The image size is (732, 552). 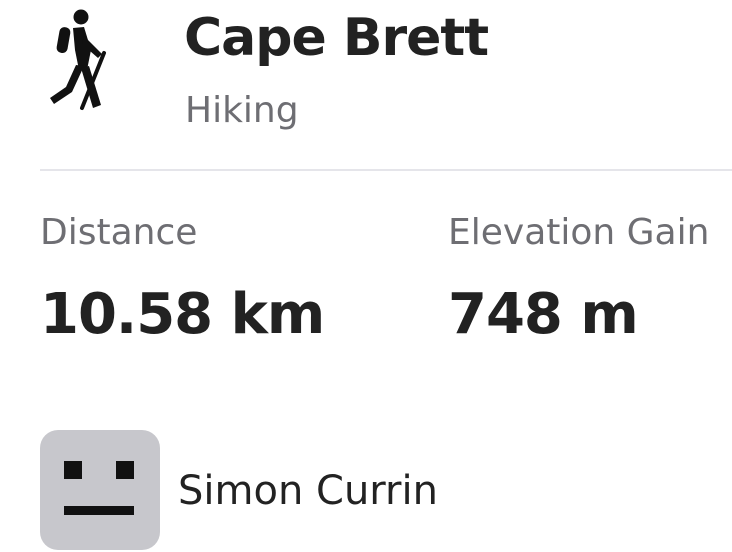 What do you see at coordinates (182, 314) in the screenshot?
I see `distance-value: 10.58 km` at bounding box center [182, 314].